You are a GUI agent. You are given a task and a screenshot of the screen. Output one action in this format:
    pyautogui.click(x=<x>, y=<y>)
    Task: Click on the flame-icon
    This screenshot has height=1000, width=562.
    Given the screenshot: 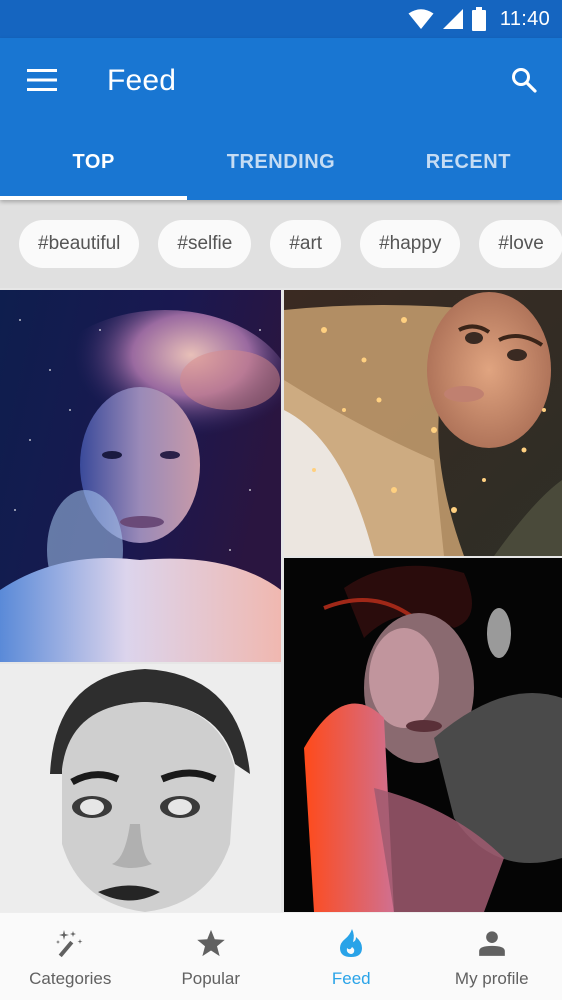 What is the action you would take?
    pyautogui.click(x=351, y=943)
    